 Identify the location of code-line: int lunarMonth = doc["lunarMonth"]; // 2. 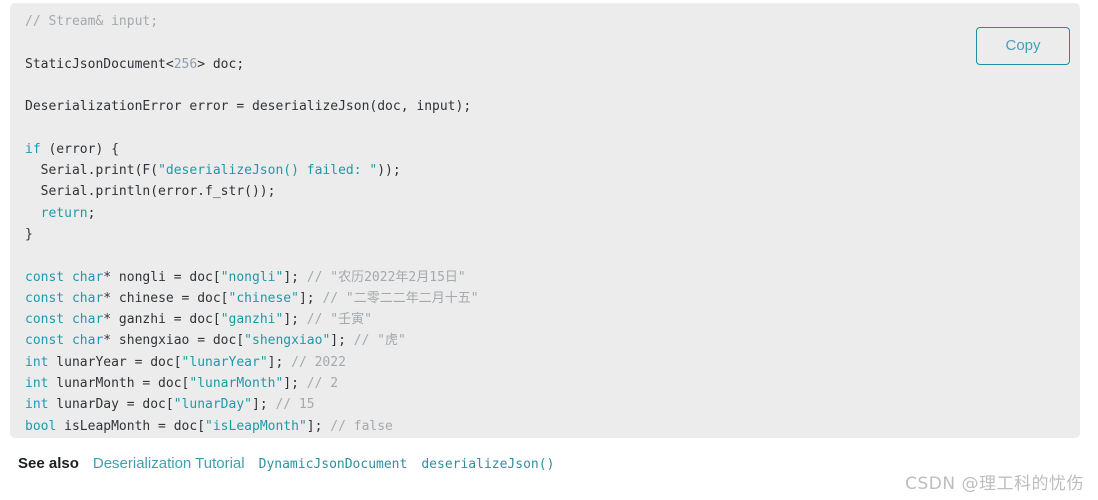
(252, 383).